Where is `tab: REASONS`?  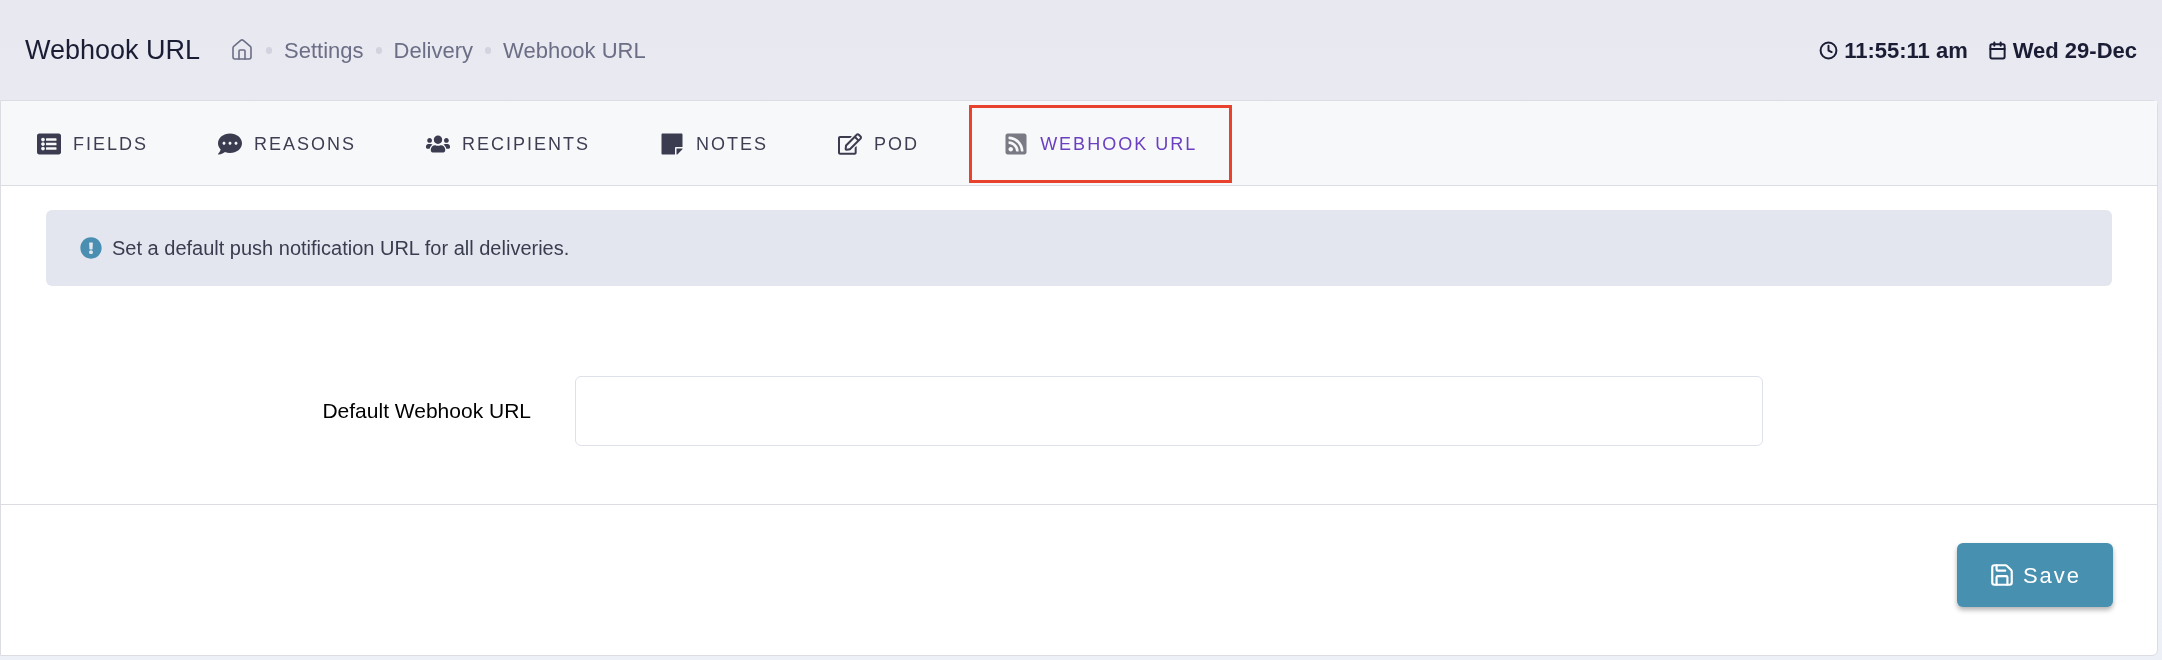
tab: REASONS is located at coordinates (287, 144).